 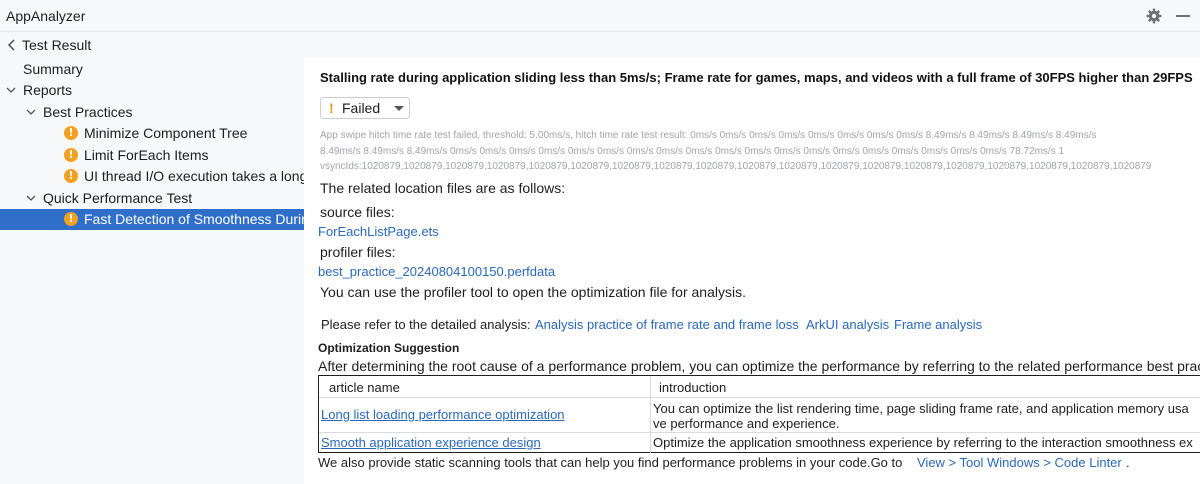 What do you see at coordinates (1128, 462) in the screenshot?
I see `footer-end: .` at bounding box center [1128, 462].